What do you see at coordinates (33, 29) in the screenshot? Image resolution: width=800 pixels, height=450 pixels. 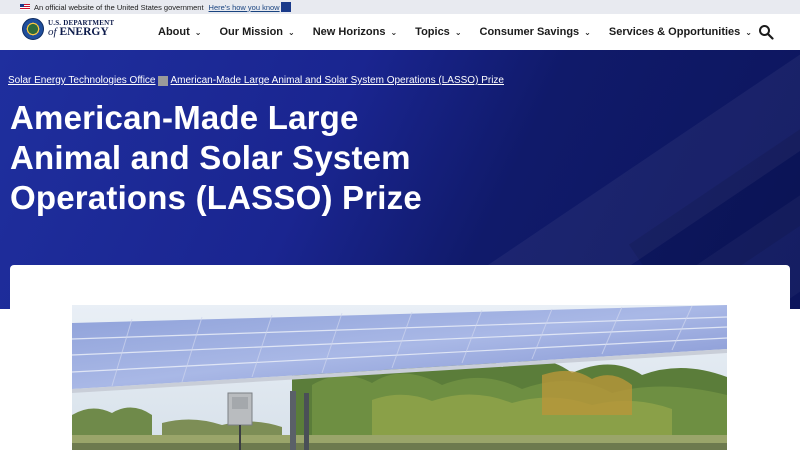 I see `doe-seal-icon` at bounding box center [33, 29].